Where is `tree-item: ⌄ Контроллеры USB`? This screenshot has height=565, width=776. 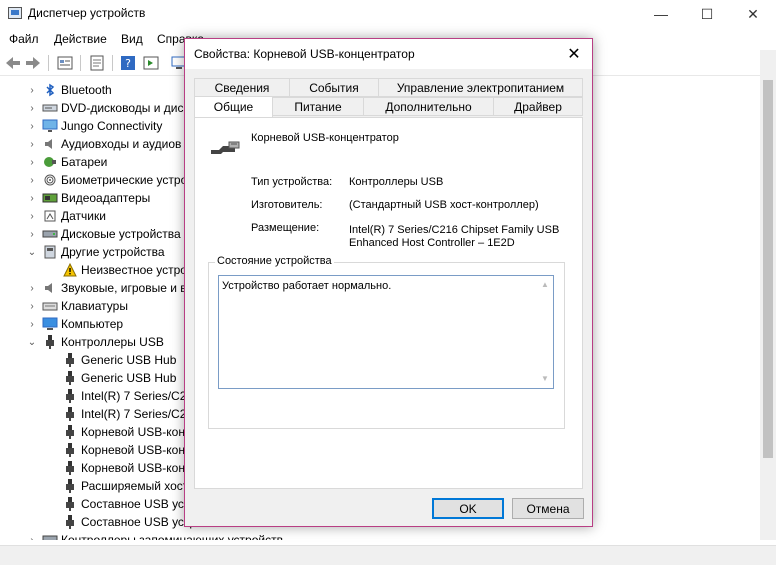
tree-item: ⌄ Контроллеры USB is located at coordinates (95, 342).